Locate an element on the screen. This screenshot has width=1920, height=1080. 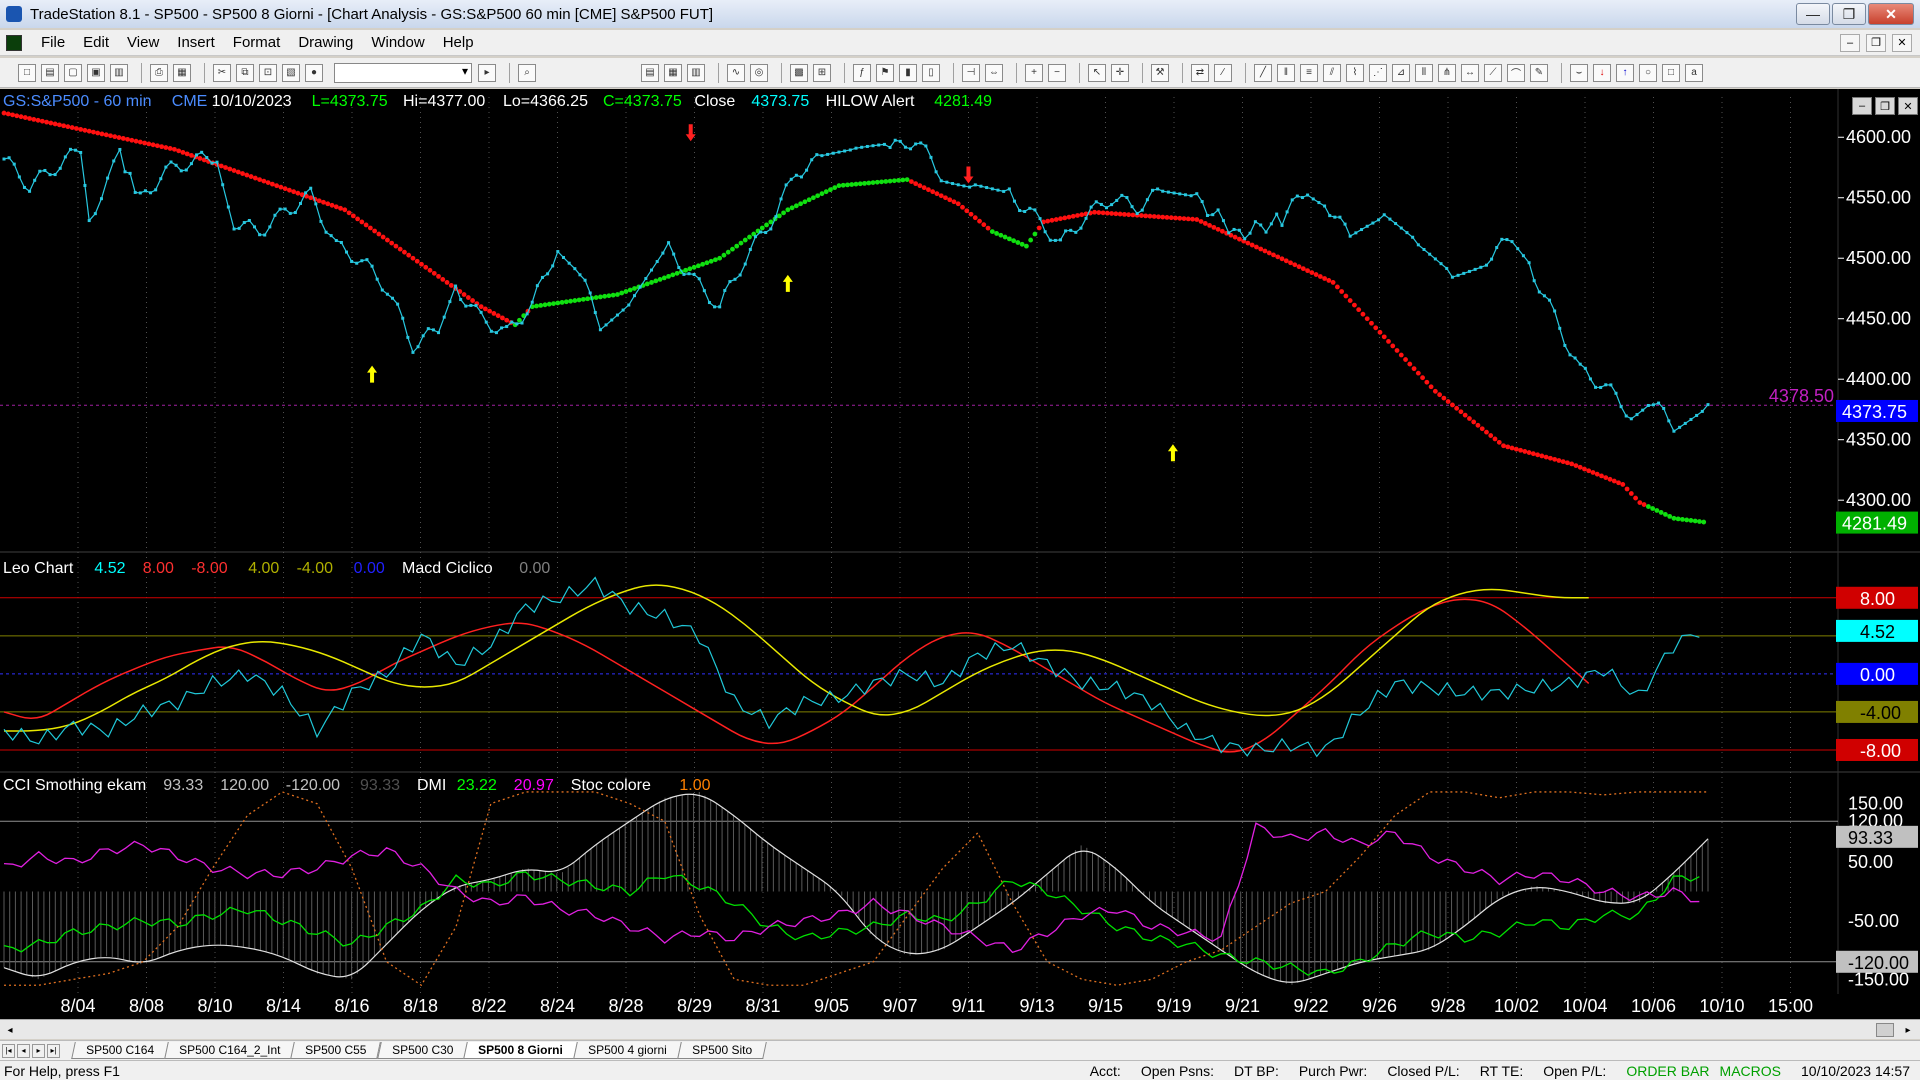
bars-icon: ▮ is located at coordinates (908, 72).